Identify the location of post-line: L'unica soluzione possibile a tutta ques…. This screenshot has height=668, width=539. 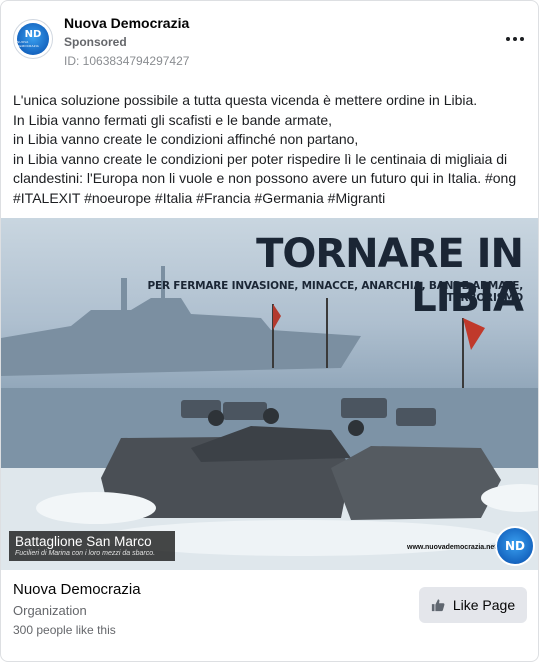
(245, 100).